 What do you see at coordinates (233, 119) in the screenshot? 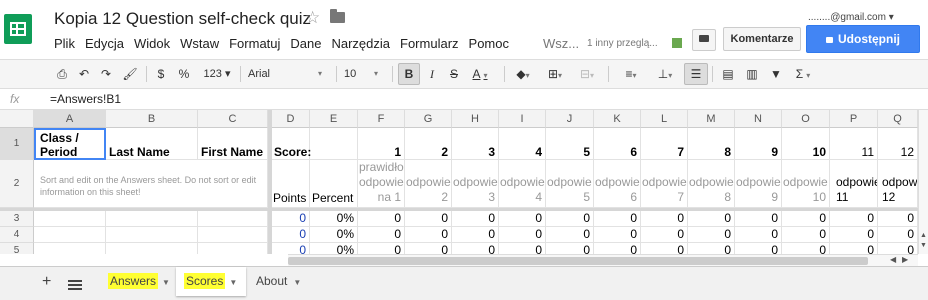
I see `column-header: C` at bounding box center [233, 119].